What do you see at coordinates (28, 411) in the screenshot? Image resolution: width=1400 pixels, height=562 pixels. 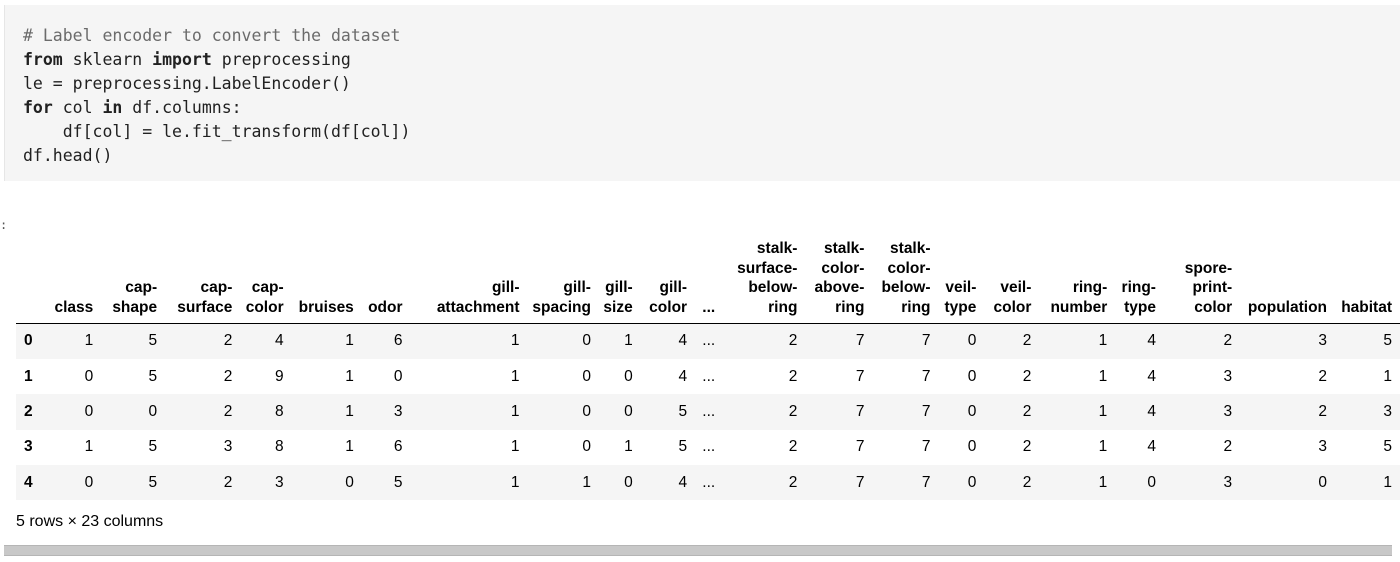 I see `row-index: 2` at bounding box center [28, 411].